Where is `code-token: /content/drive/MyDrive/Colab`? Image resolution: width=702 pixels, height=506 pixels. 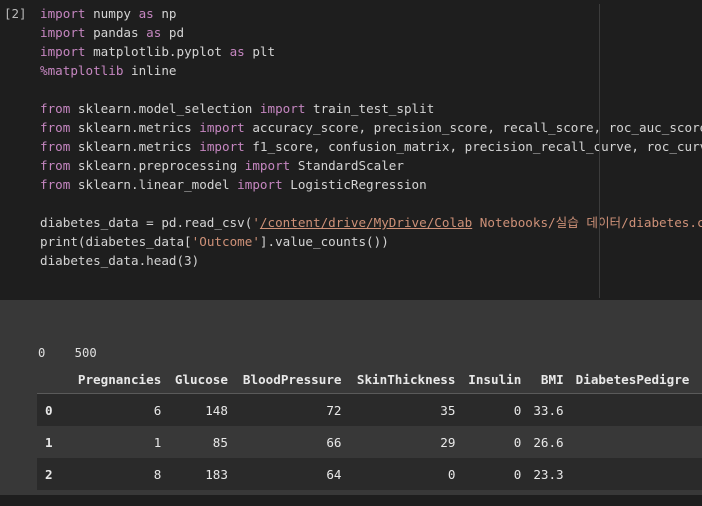 code-token: /content/drive/MyDrive/Colab is located at coordinates (366, 222).